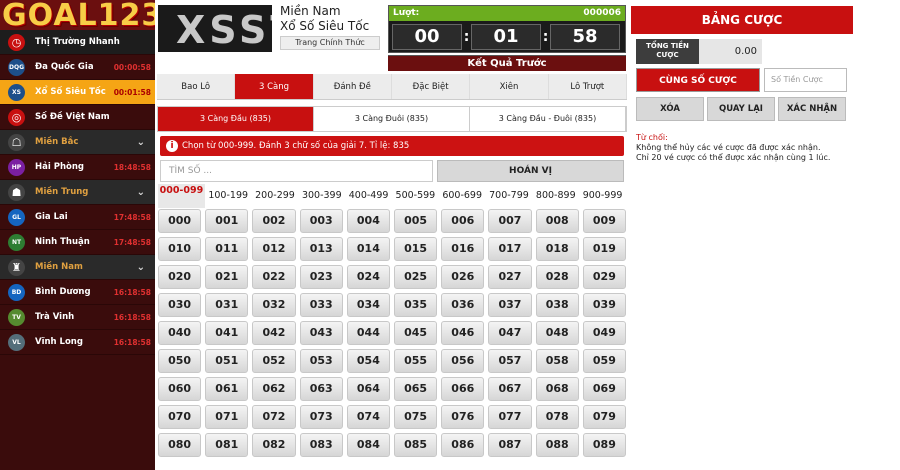 This screenshot has height=470, width=900. Describe the element at coordinates (557, 389) in the screenshot. I see `number-cell: 068` at that location.